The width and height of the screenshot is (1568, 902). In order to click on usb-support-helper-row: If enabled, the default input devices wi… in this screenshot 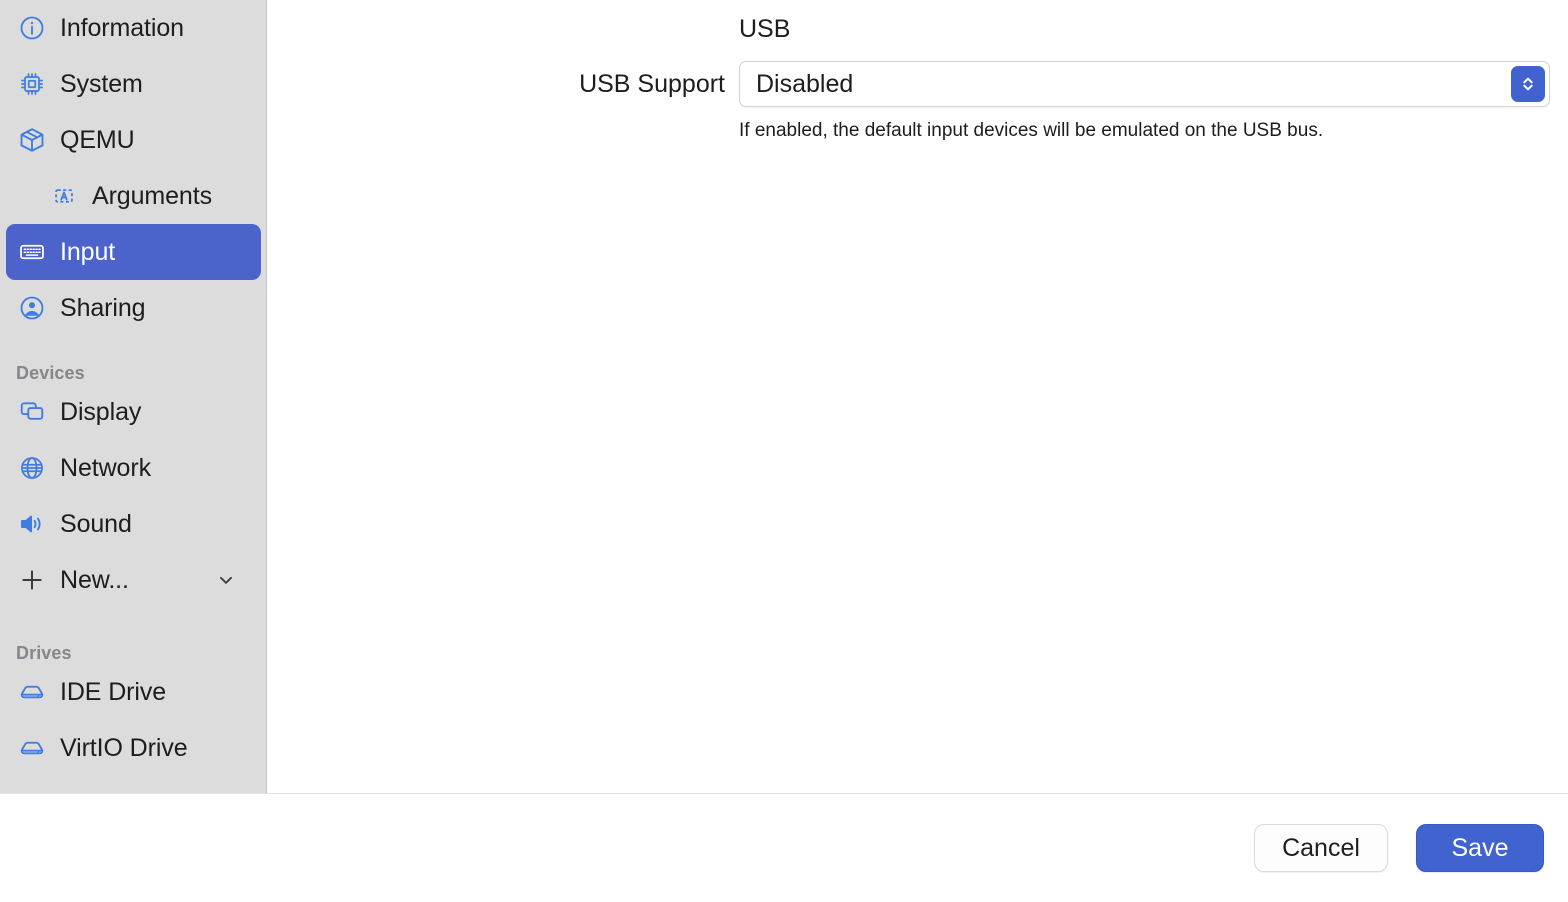, I will do `click(917, 126)`.